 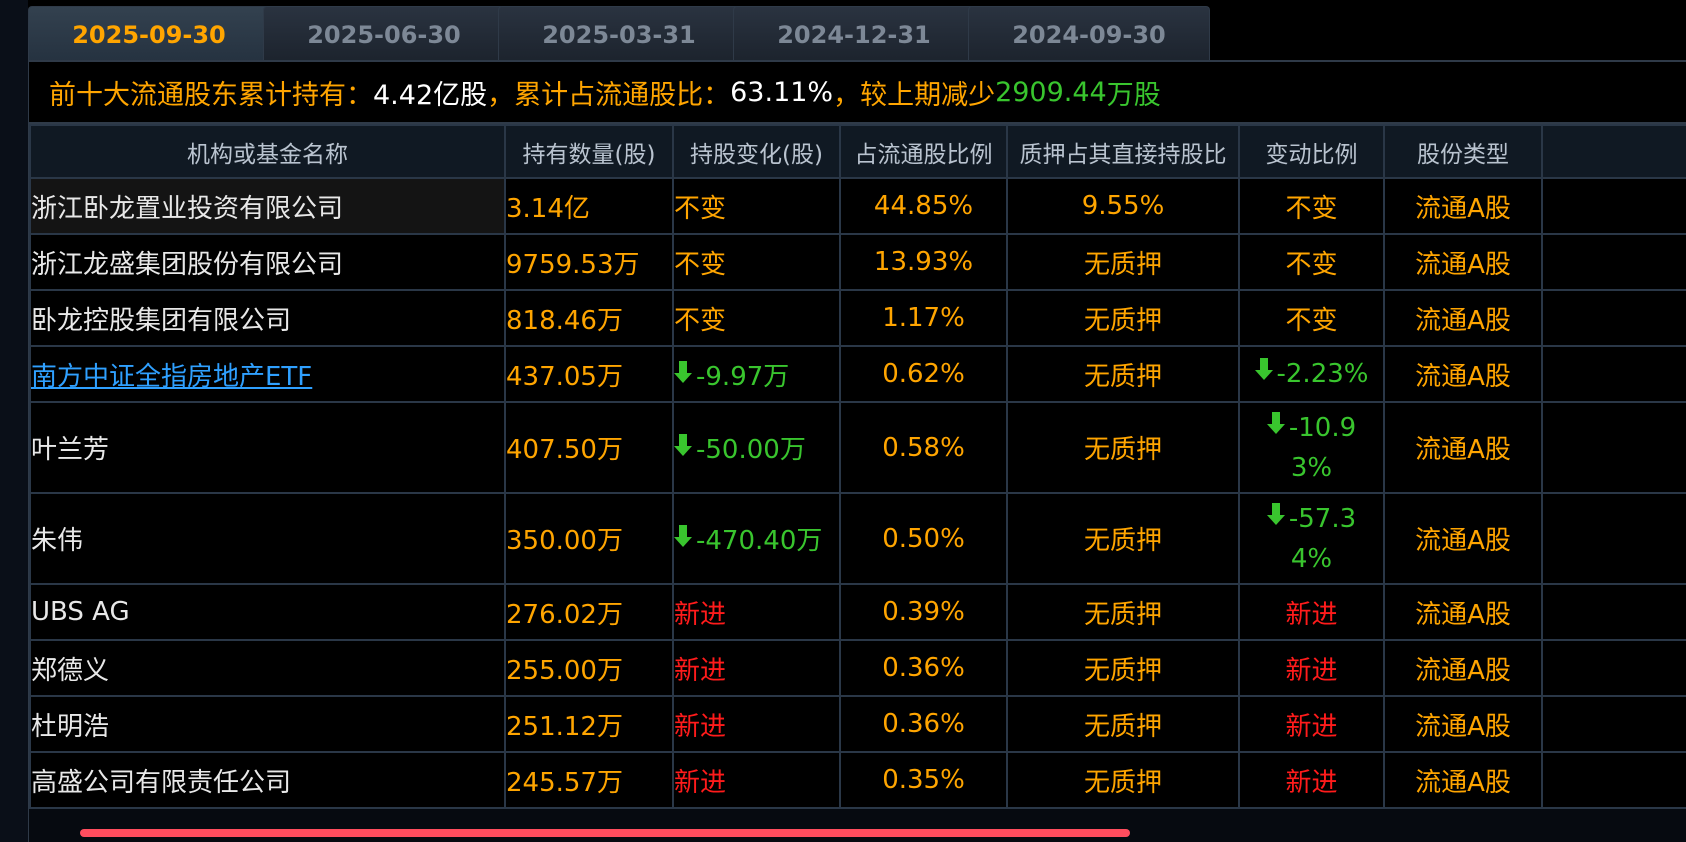 I want to click on holder-name-cell: 高盛公司有限责任公司, so click(x=267, y=780).